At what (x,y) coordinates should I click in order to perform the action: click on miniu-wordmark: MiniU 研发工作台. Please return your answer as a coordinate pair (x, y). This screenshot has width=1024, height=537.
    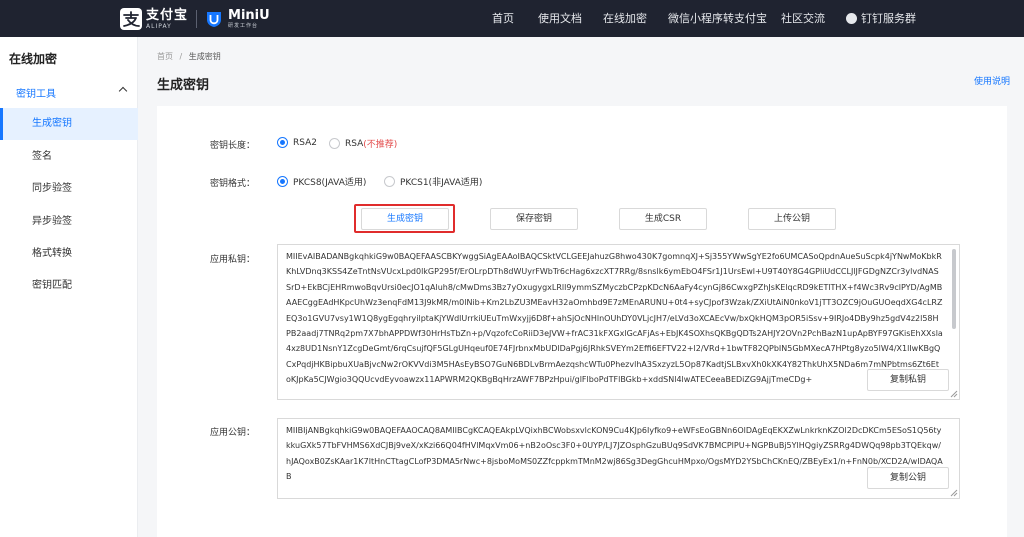
    Looking at the image, I should click on (249, 19).